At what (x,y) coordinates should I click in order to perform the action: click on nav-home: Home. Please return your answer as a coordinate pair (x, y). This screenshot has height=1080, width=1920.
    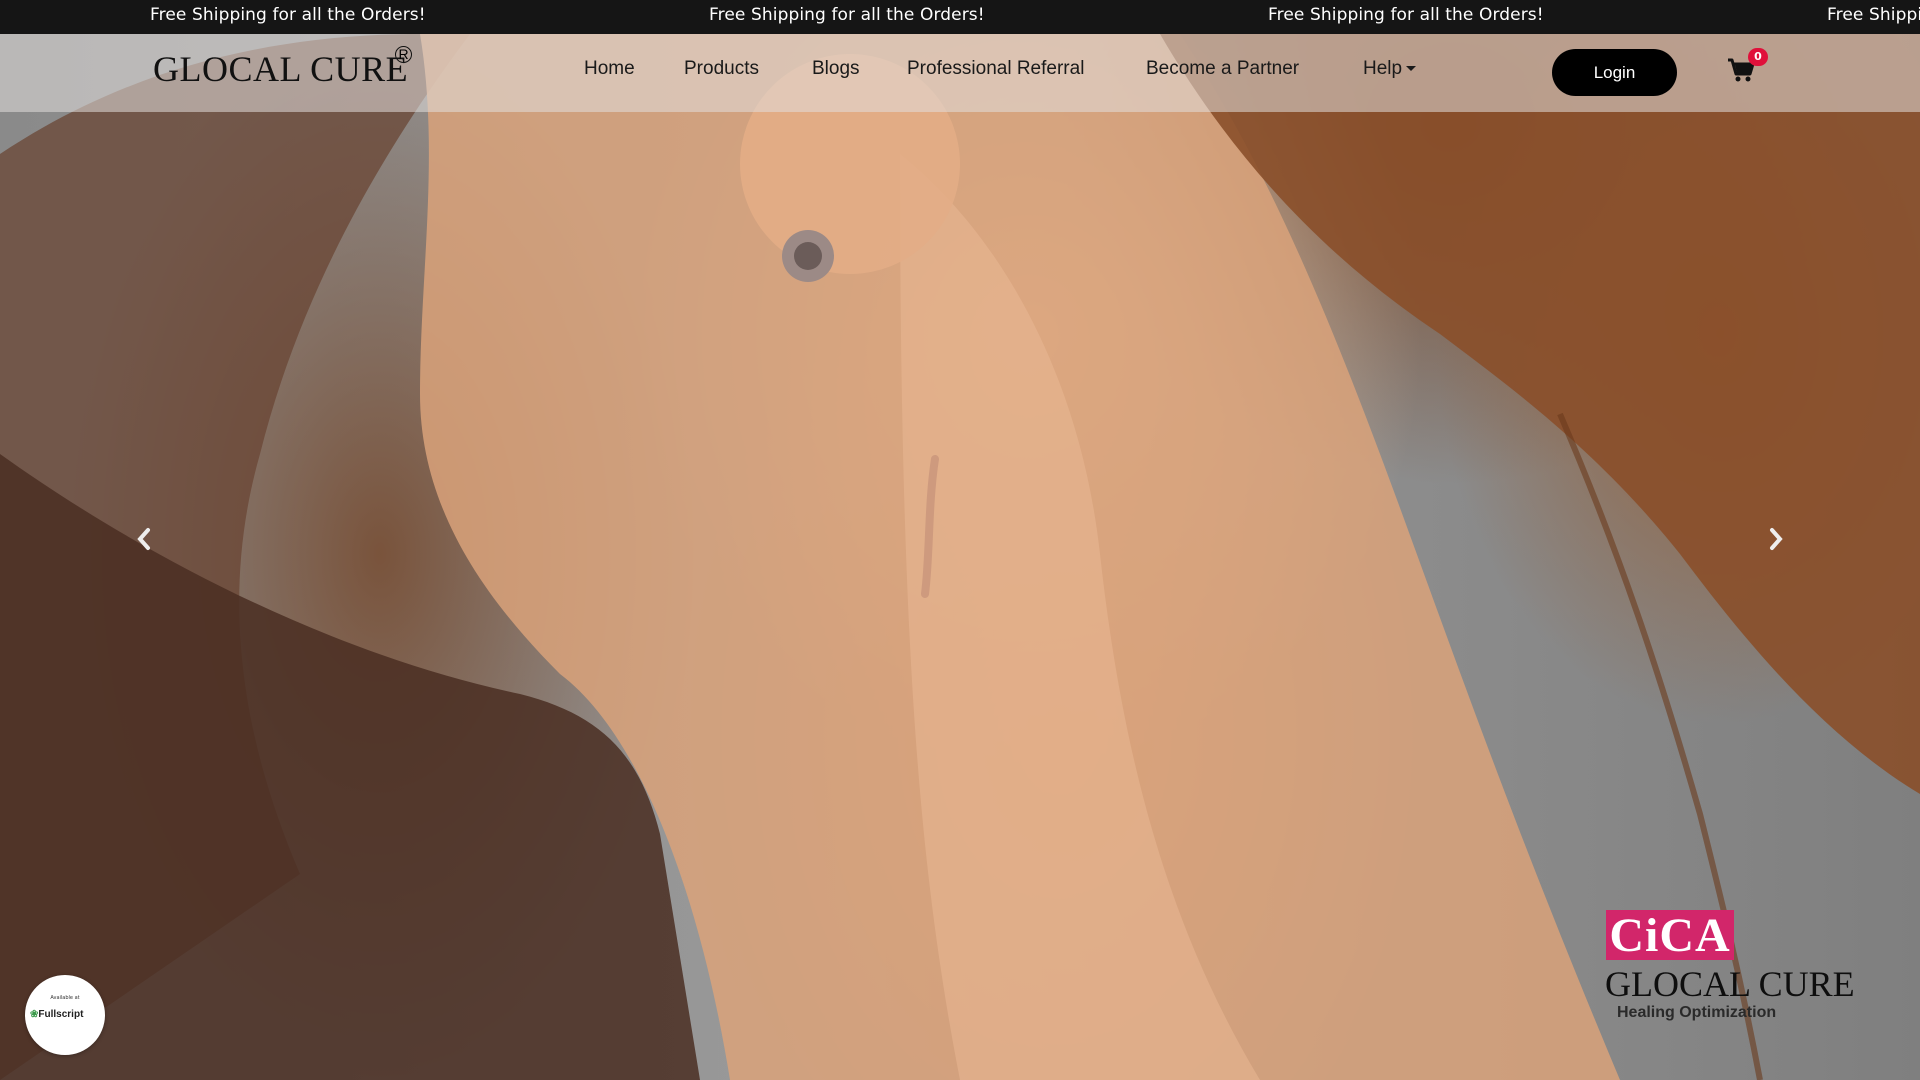
    Looking at the image, I should click on (609, 69).